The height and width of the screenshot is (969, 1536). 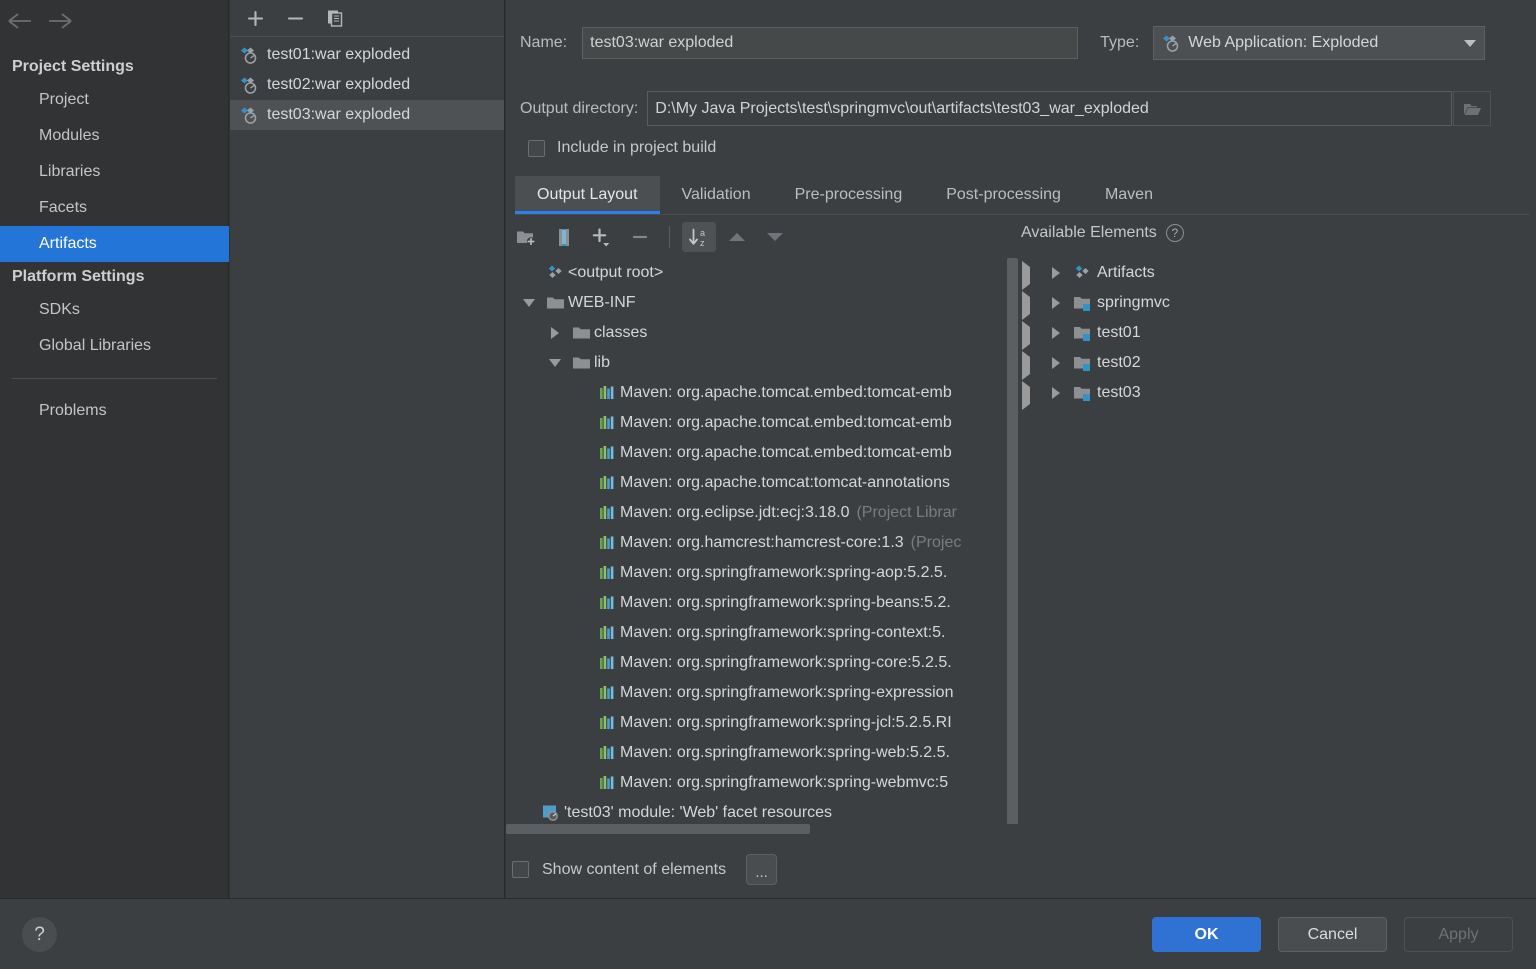 What do you see at coordinates (536, 148) in the screenshot?
I see `include-in-build-checkbox` at bounding box center [536, 148].